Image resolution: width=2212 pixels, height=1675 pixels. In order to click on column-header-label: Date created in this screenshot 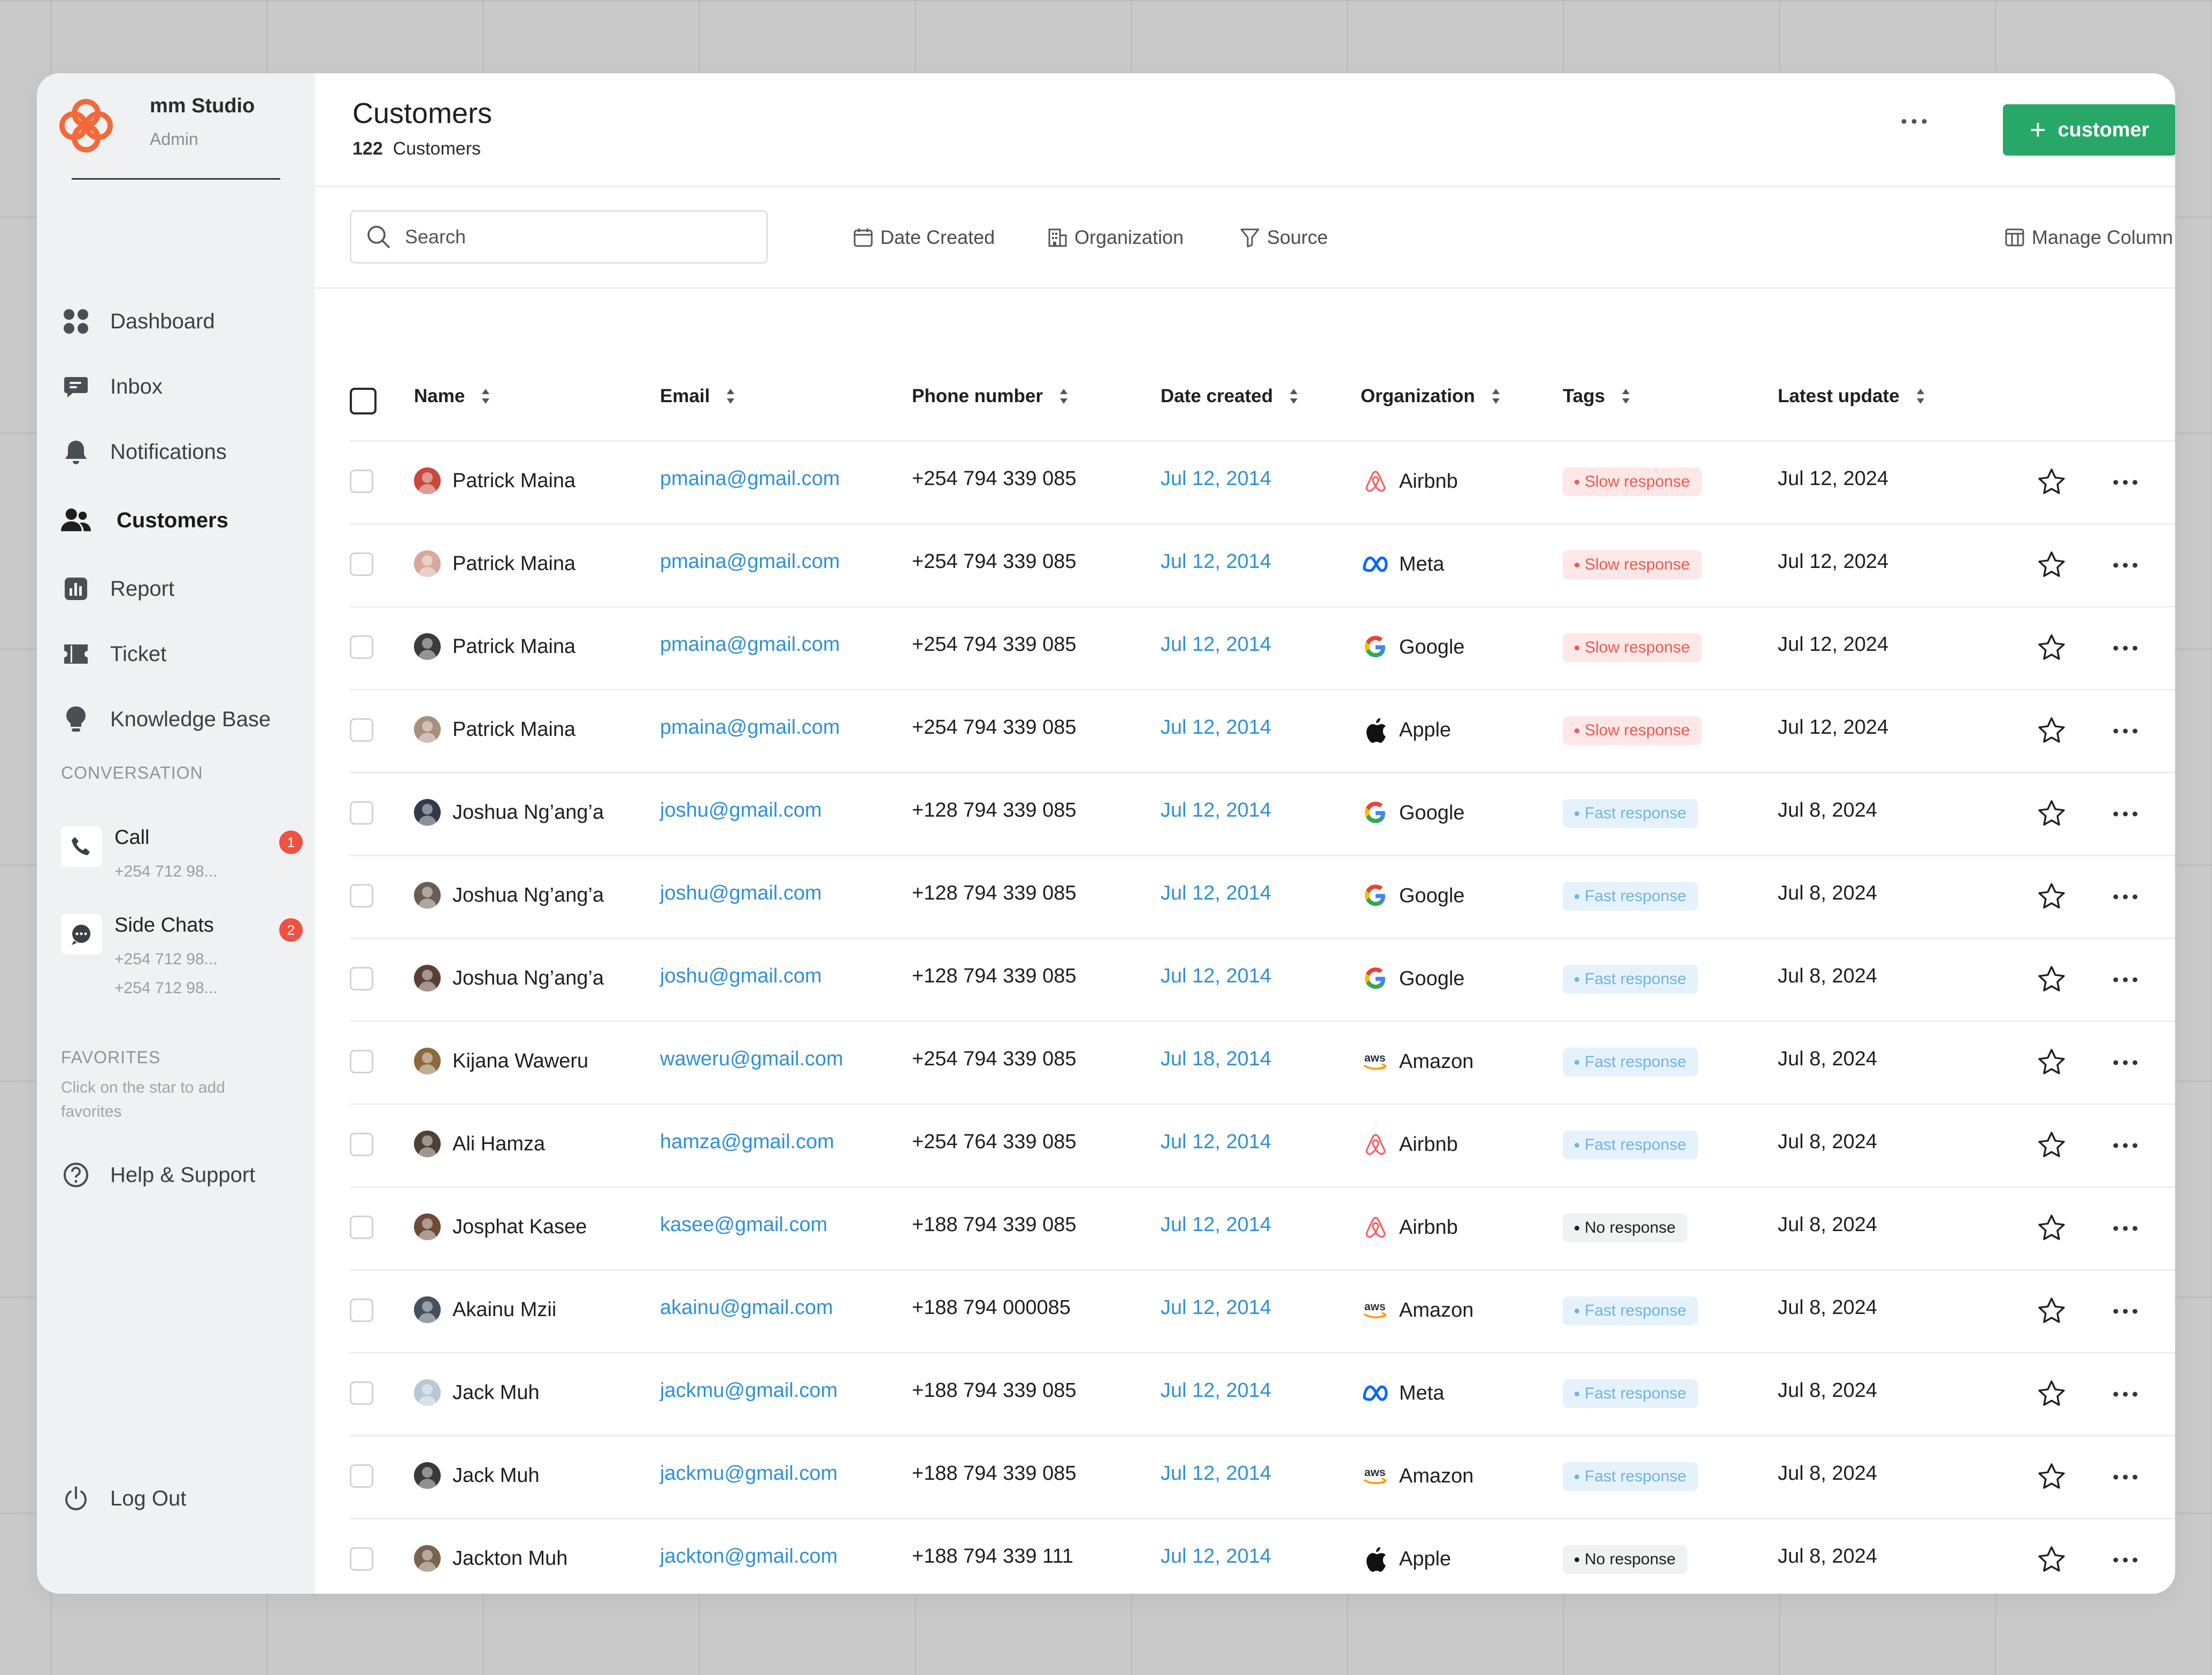, I will do `click(1217, 396)`.